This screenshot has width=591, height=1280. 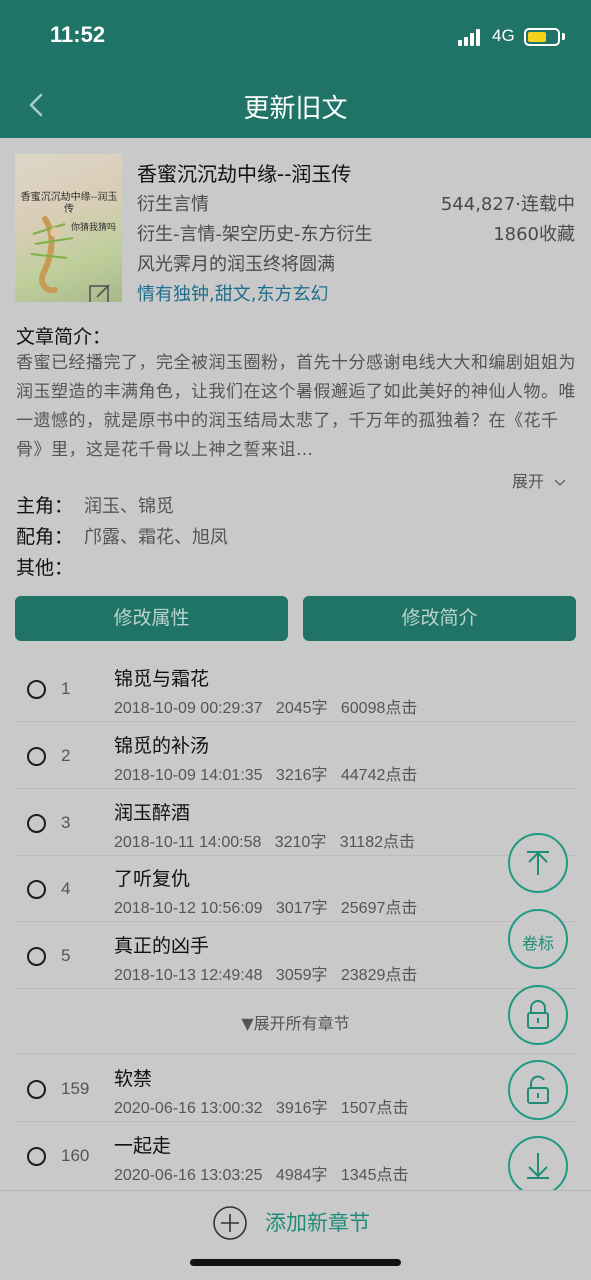 I want to click on chapter-title: 了听复仇, so click(x=152, y=879).